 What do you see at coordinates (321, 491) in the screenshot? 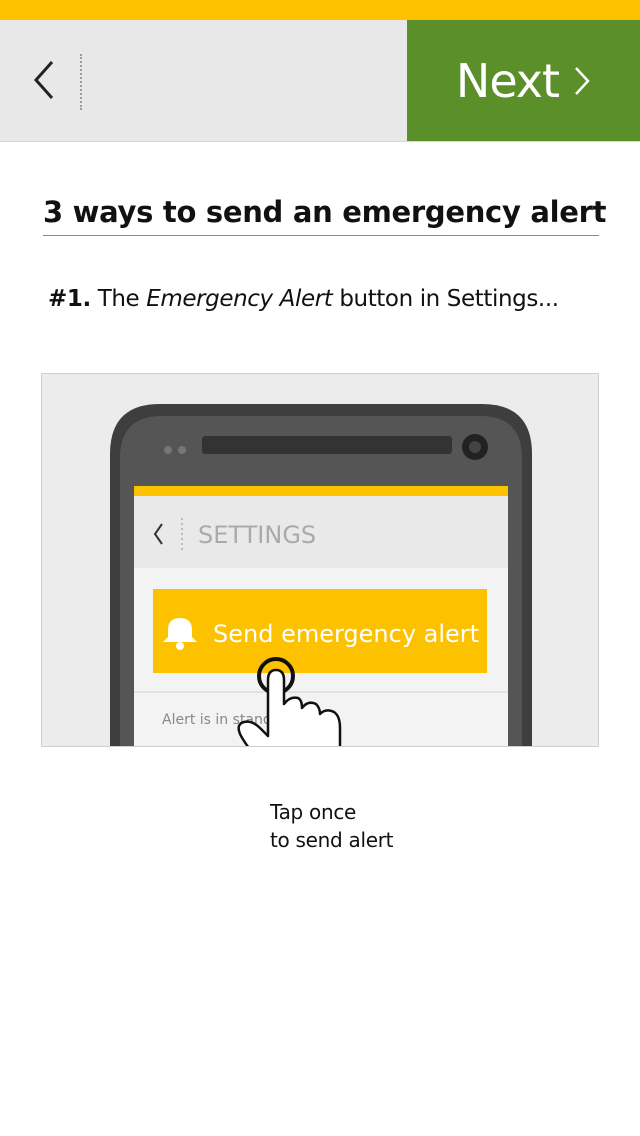
I see `screen-accent-bar` at bounding box center [321, 491].